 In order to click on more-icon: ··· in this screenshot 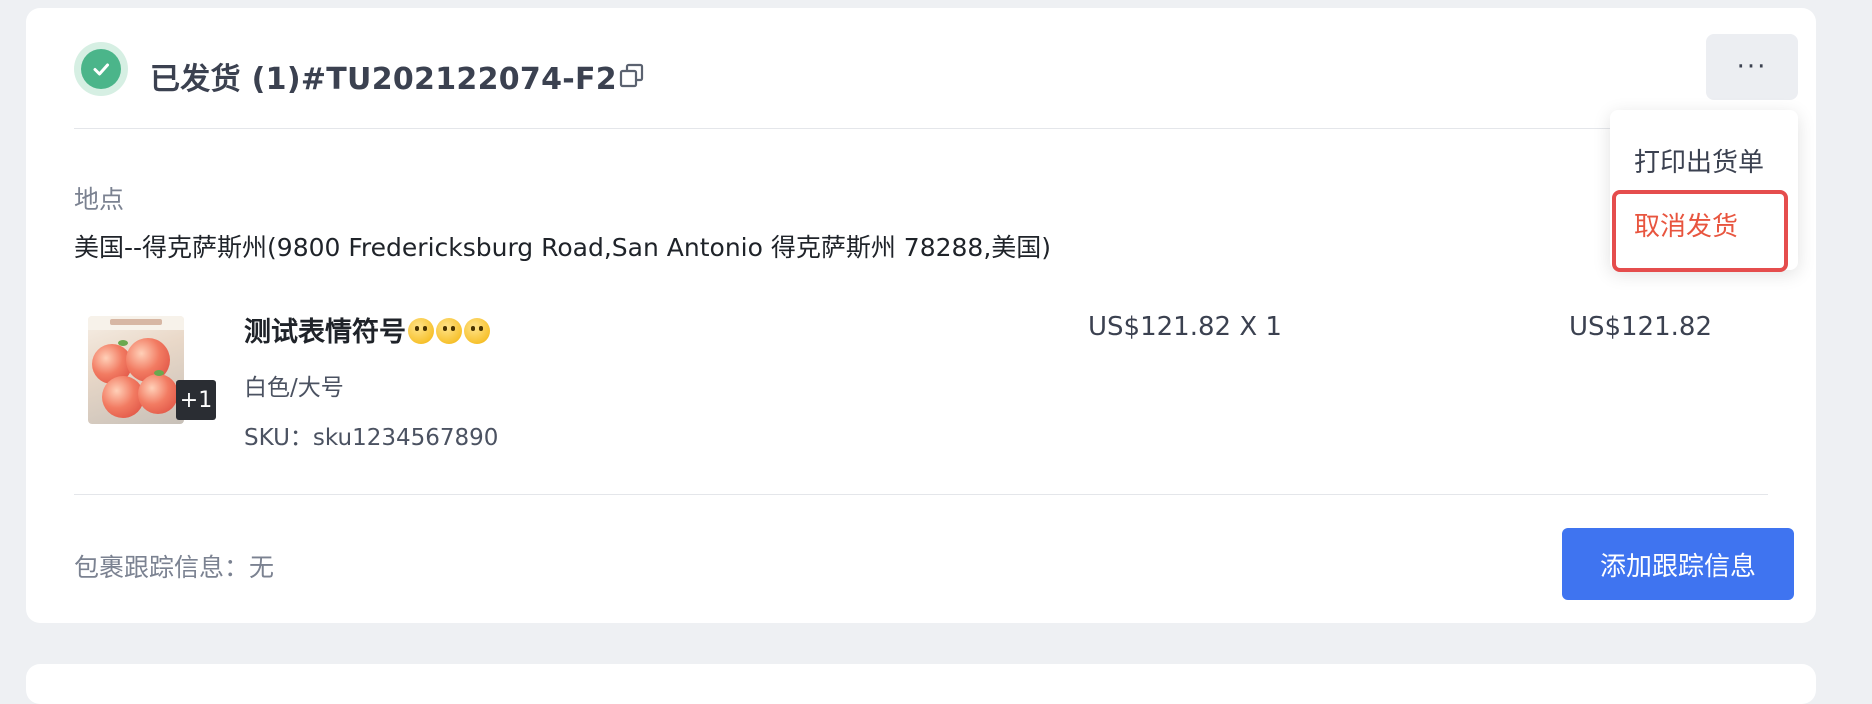, I will do `click(1752, 67)`.